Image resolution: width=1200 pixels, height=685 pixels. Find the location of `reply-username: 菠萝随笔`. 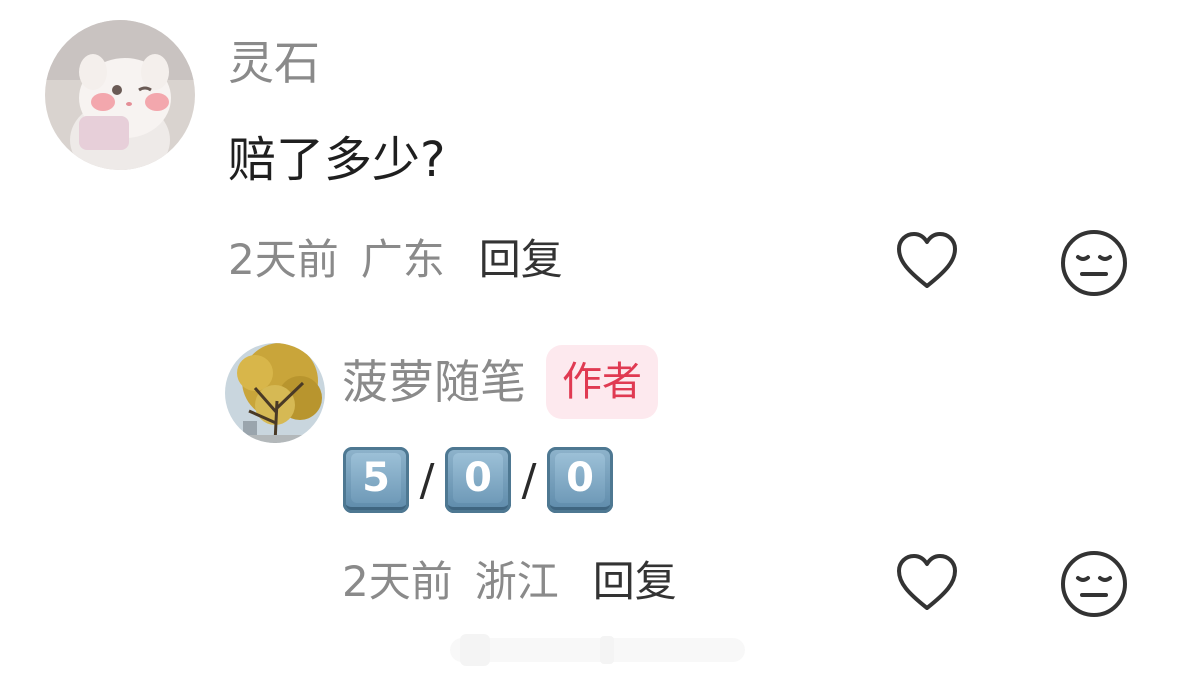

reply-username: 菠萝随笔 is located at coordinates (434, 382).